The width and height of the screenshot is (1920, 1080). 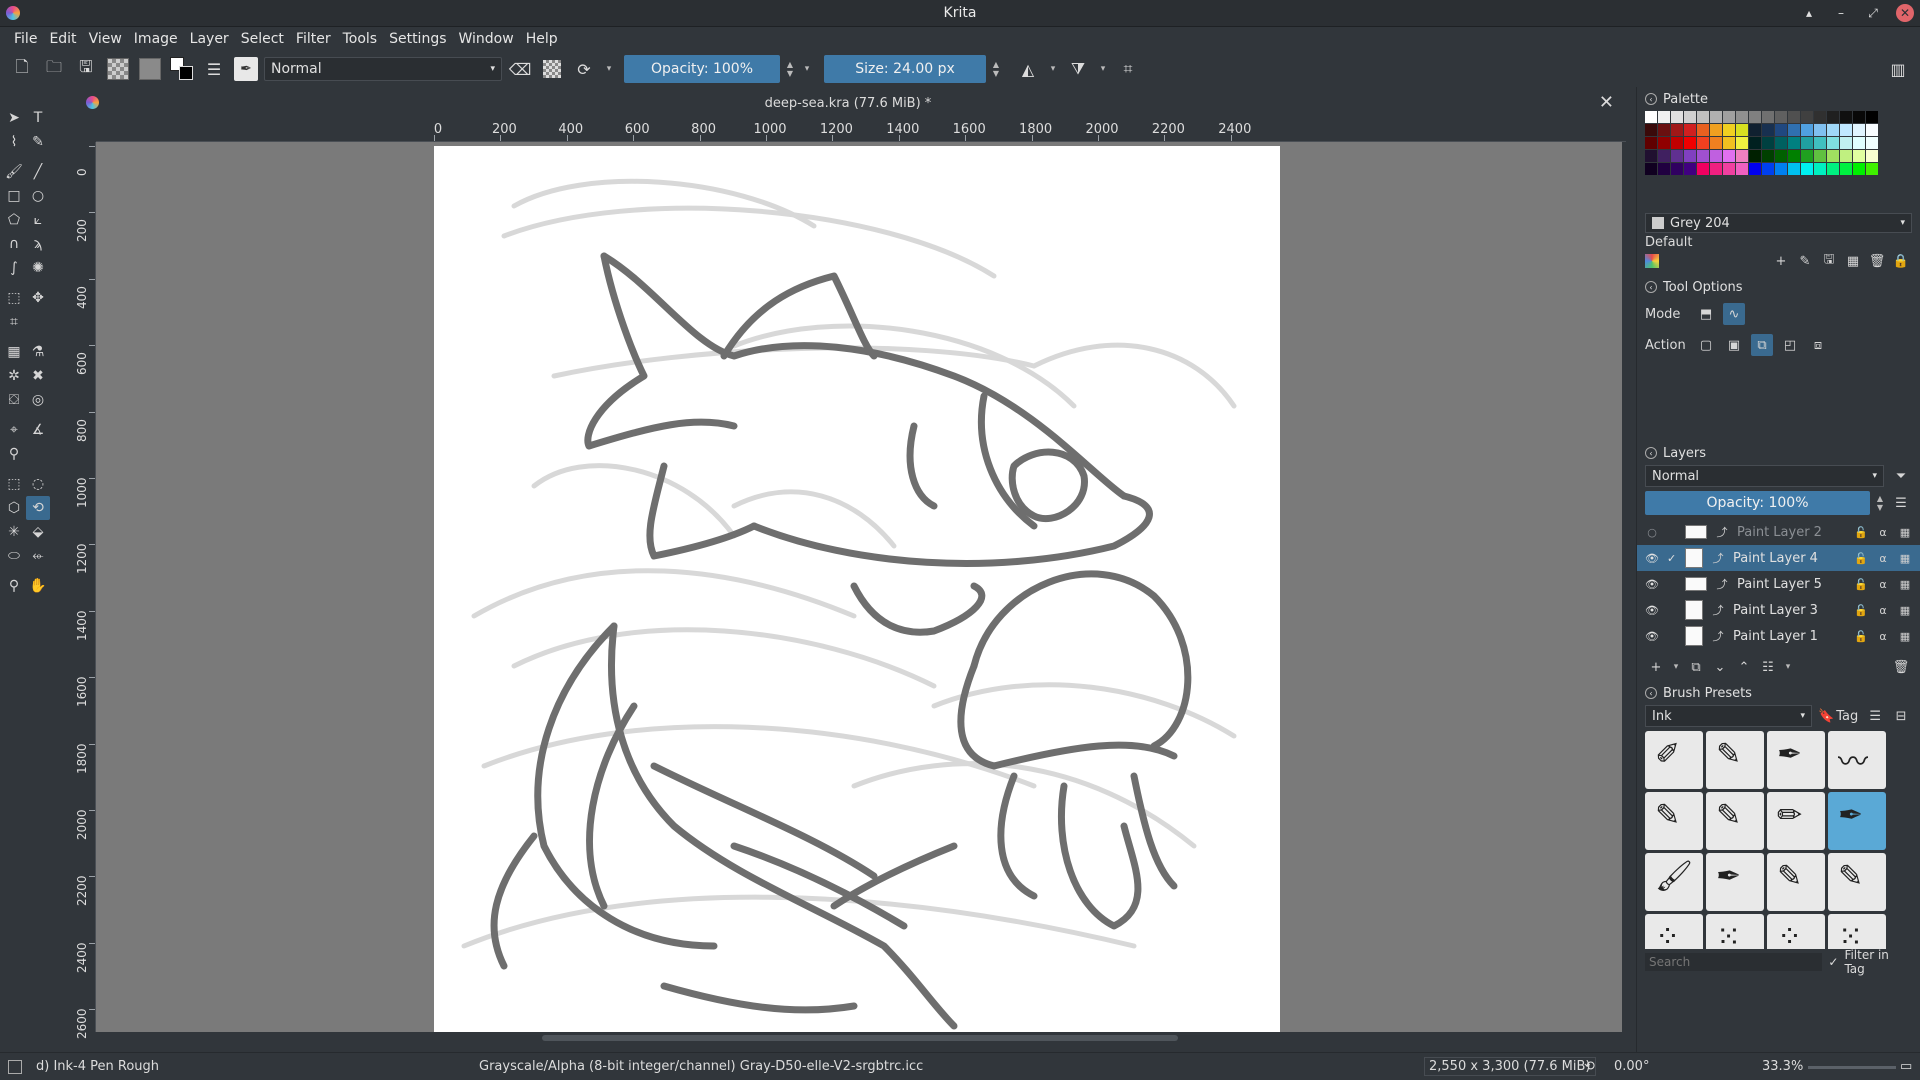 What do you see at coordinates (38, 484) in the screenshot?
I see `ellipse-select-icon: ◌` at bounding box center [38, 484].